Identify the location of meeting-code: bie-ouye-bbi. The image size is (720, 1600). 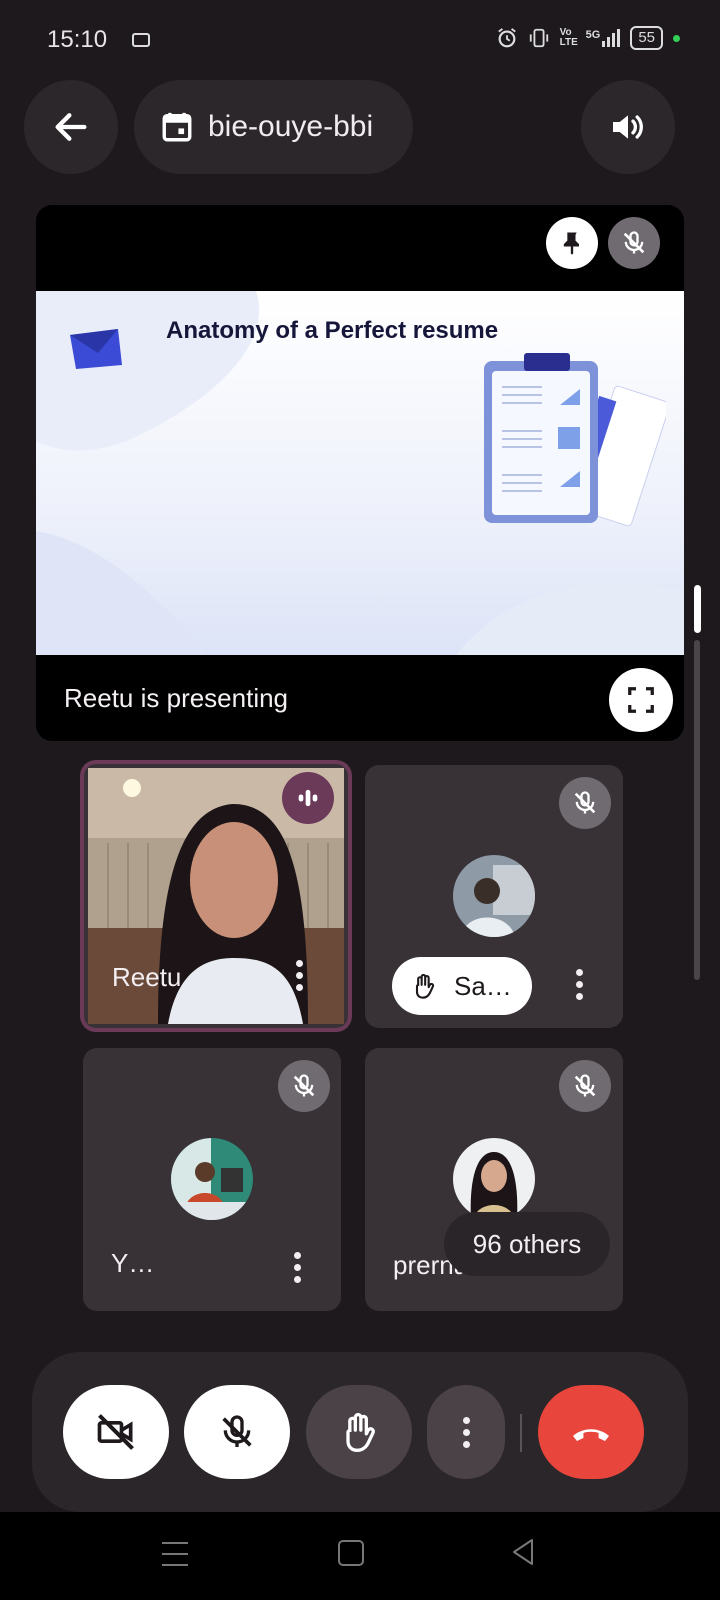
(291, 126).